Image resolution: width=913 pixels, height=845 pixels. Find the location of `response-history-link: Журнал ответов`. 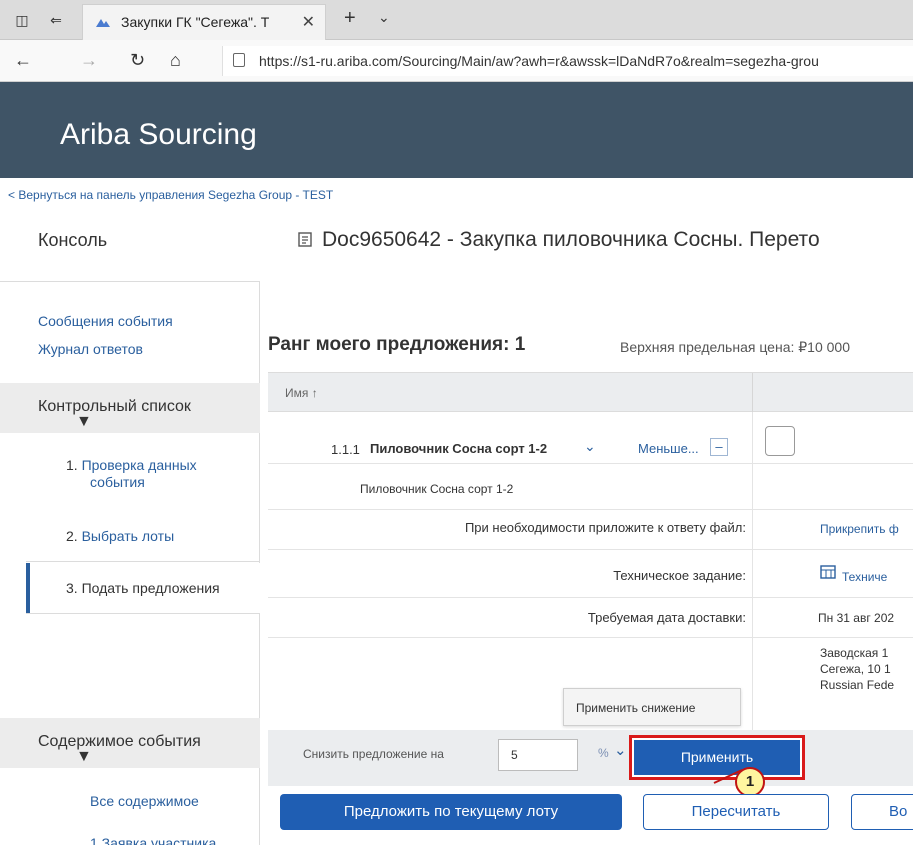

response-history-link: Журнал ответов is located at coordinates (90, 349).